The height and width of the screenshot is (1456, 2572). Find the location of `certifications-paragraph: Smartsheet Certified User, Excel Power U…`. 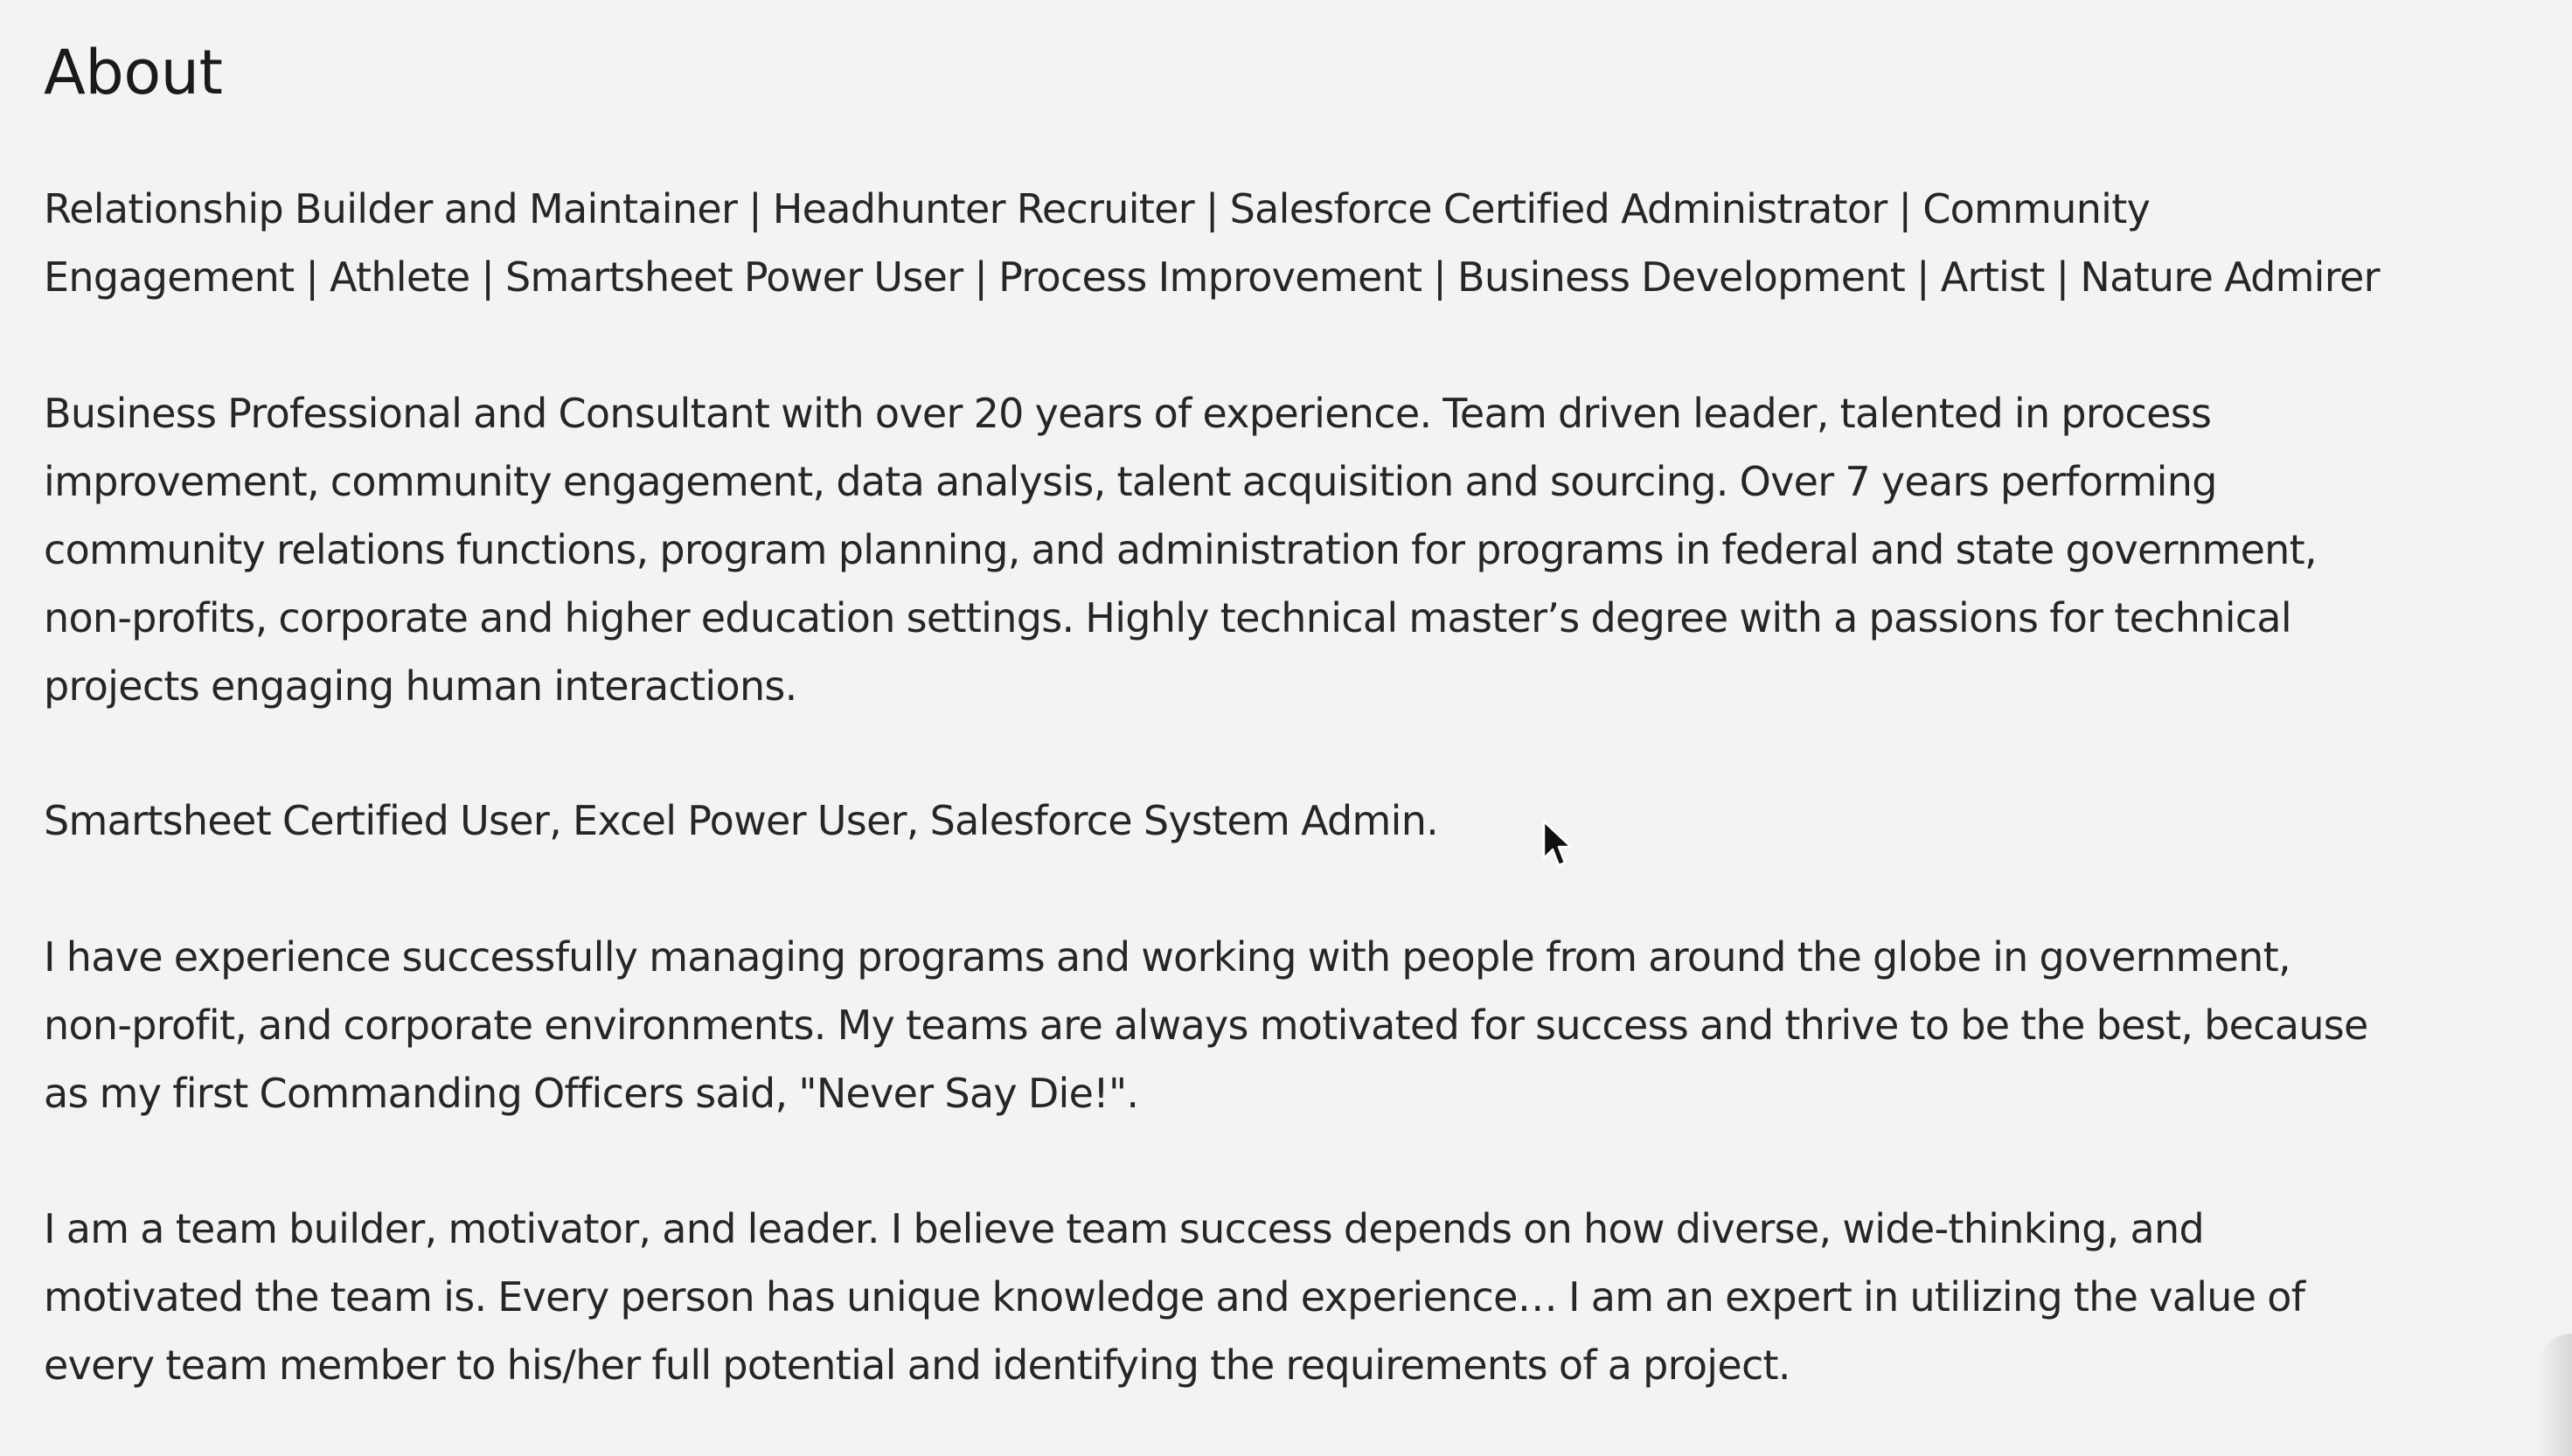

certifications-paragraph: Smartsheet Certified User, Excel Power U… is located at coordinates (741, 820).